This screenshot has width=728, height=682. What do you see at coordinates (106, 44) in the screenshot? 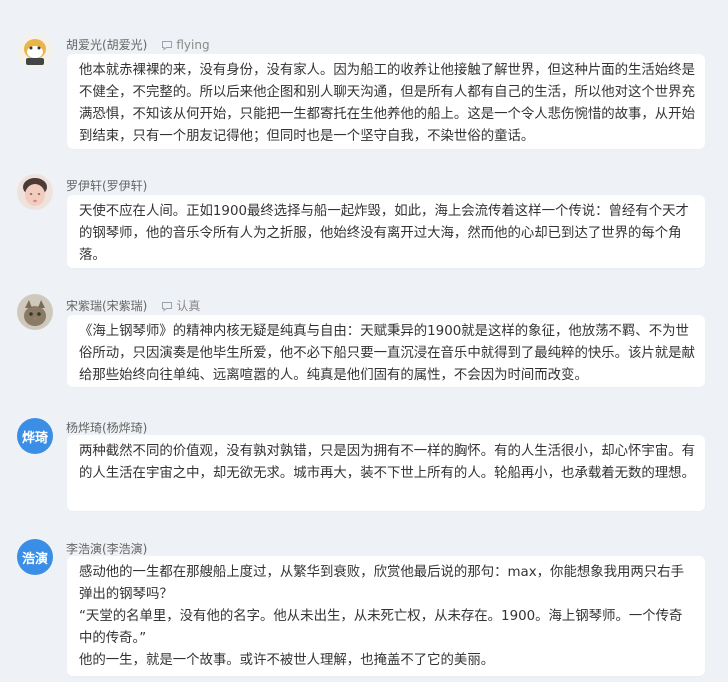
I see `author-name: 胡爱光(胡爱光)` at bounding box center [106, 44].